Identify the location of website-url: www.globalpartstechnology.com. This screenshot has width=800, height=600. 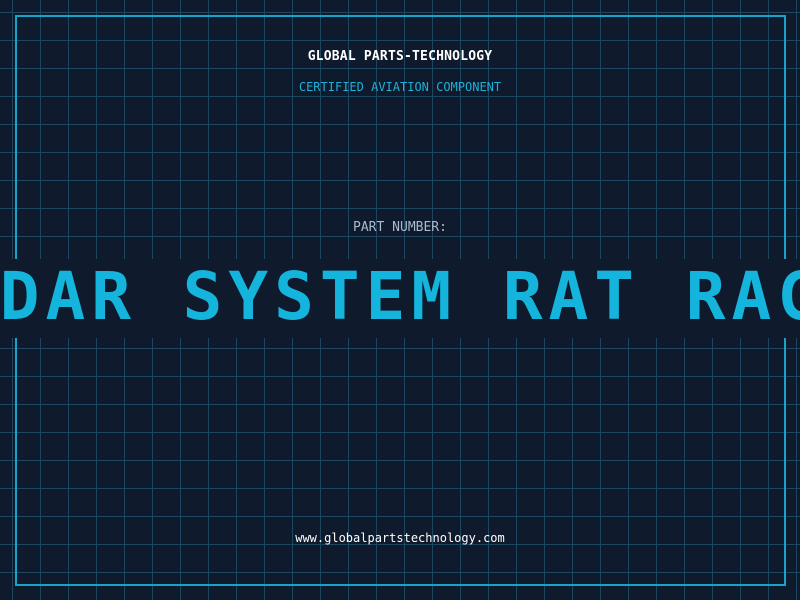
(400, 538).